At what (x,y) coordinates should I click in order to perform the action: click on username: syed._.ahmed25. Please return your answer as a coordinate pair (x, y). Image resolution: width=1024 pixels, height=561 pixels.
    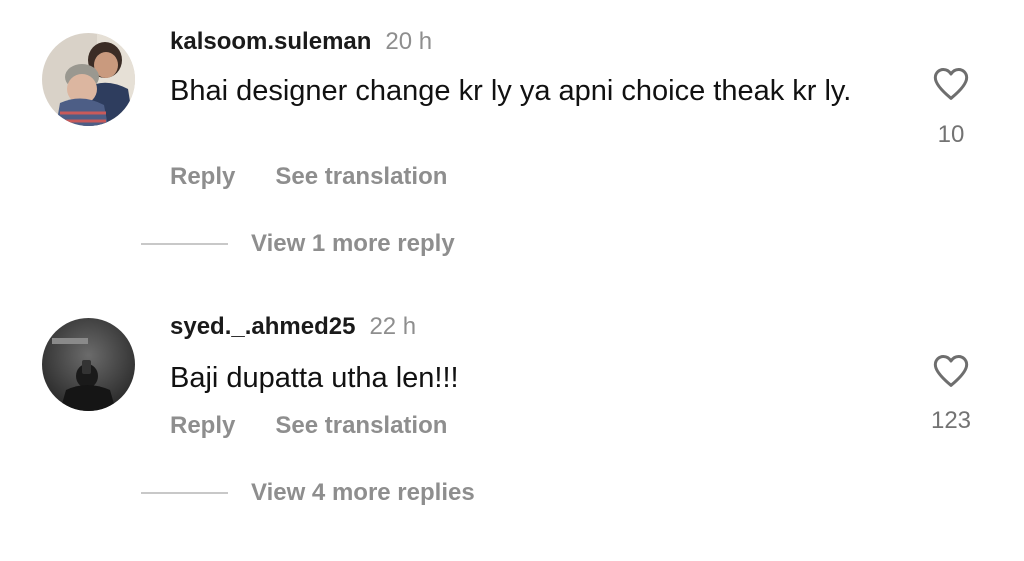
    Looking at the image, I should click on (262, 326).